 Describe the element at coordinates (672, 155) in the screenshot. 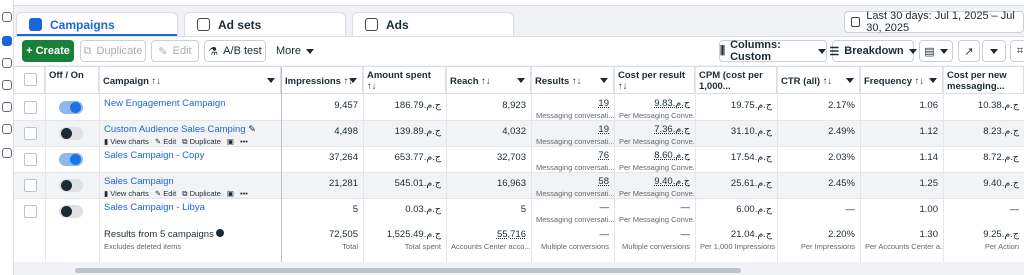

I see `cpr-value: 8.60ج.م.‏` at that location.